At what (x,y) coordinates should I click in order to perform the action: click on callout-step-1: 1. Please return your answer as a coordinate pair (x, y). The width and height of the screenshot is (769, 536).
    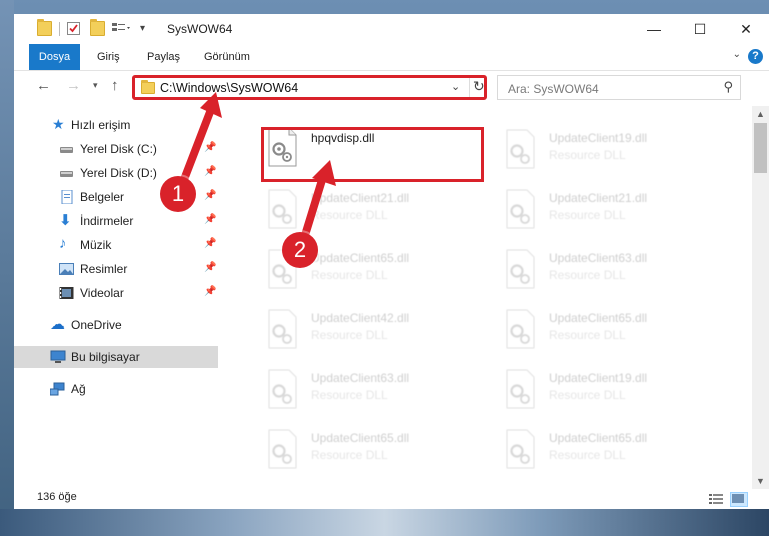
    Looking at the image, I should click on (178, 194).